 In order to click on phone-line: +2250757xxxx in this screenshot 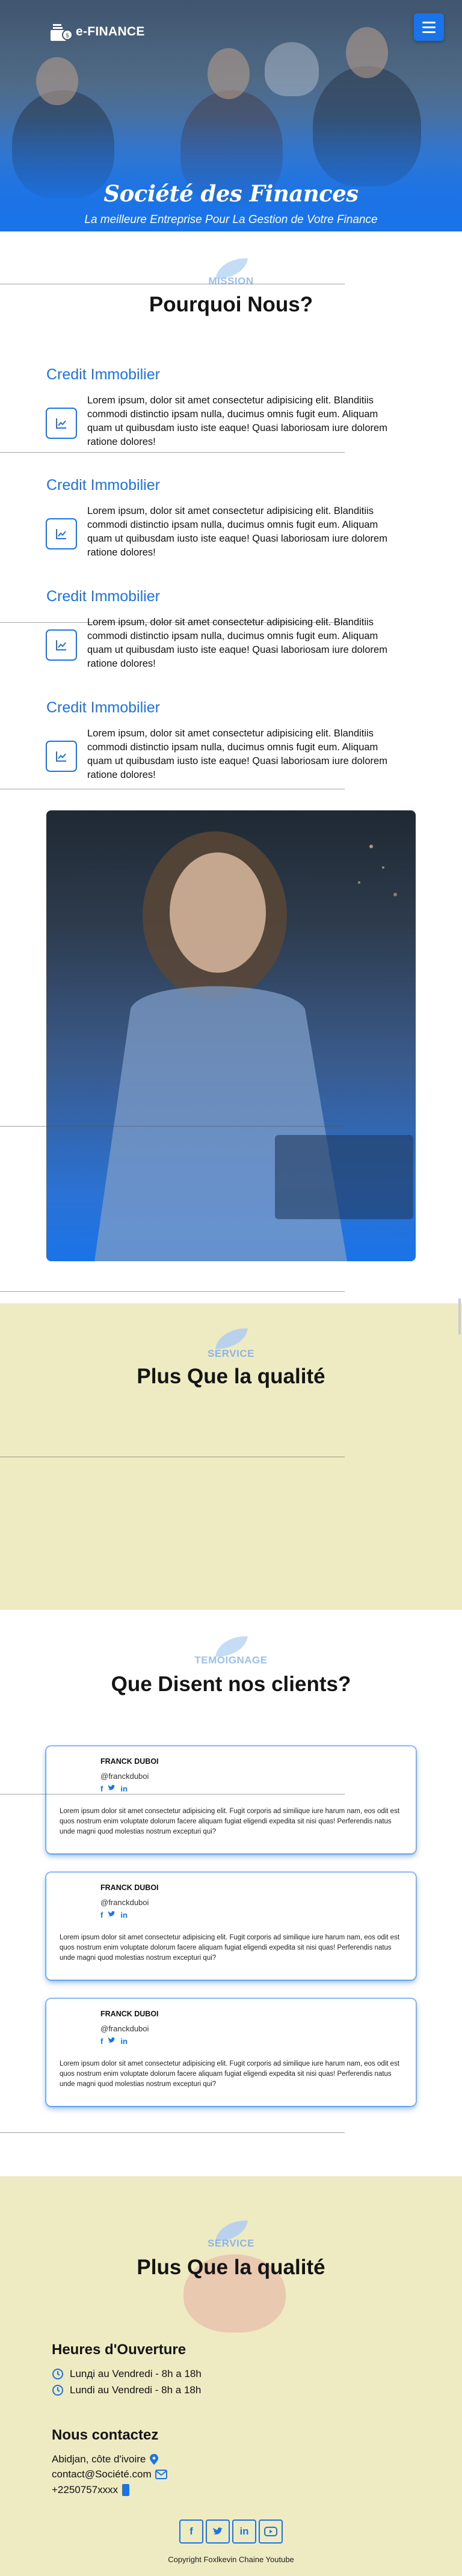, I will do `click(91, 2490)`.